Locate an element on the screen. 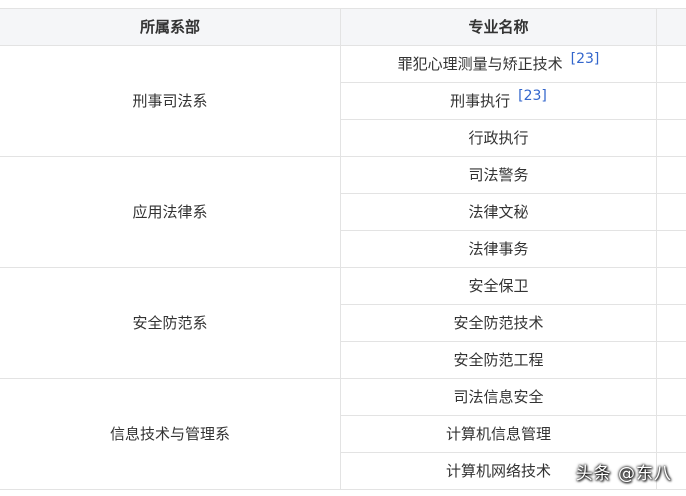  department-cell: 刑事司法系 is located at coordinates (170, 101).